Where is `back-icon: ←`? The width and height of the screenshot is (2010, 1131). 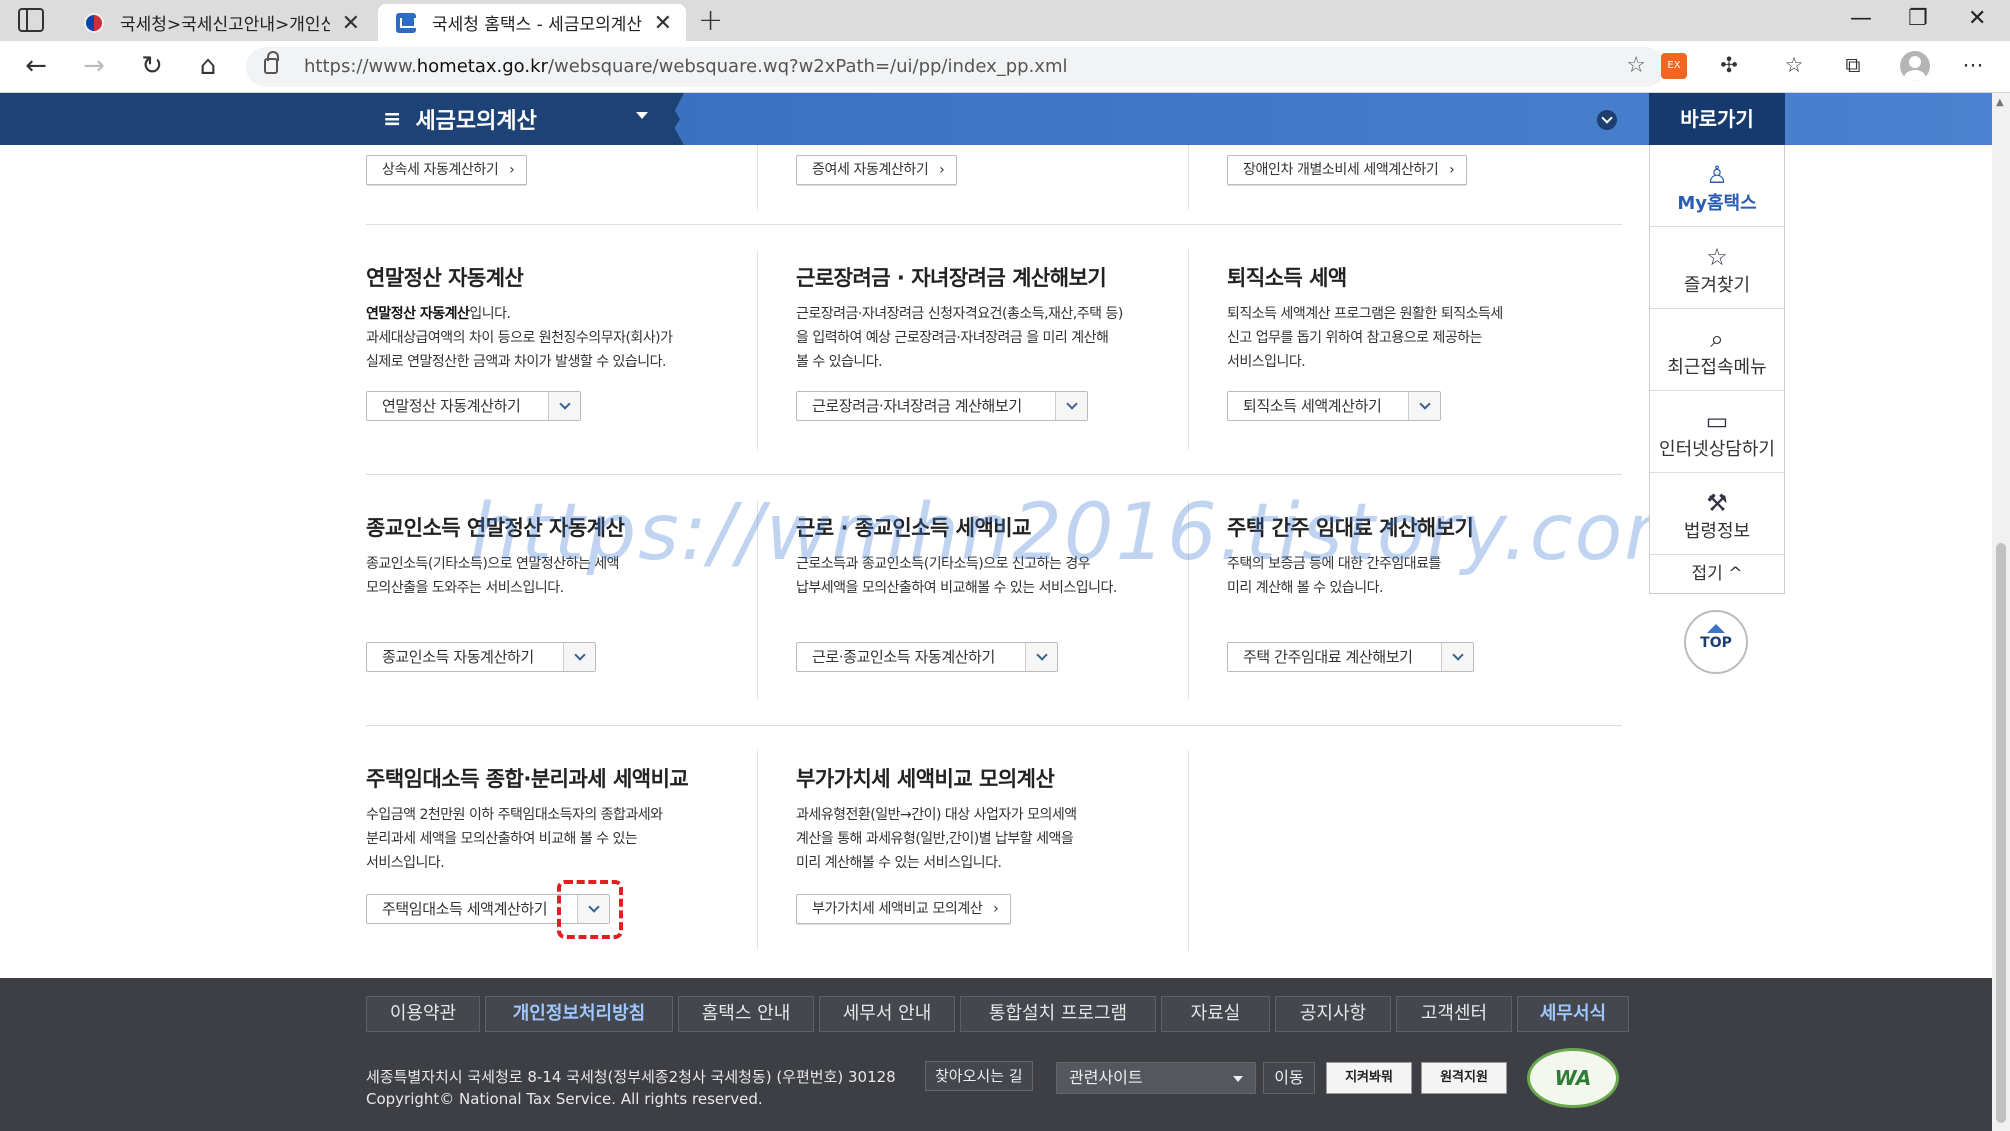
back-icon: ← is located at coordinates (36, 66).